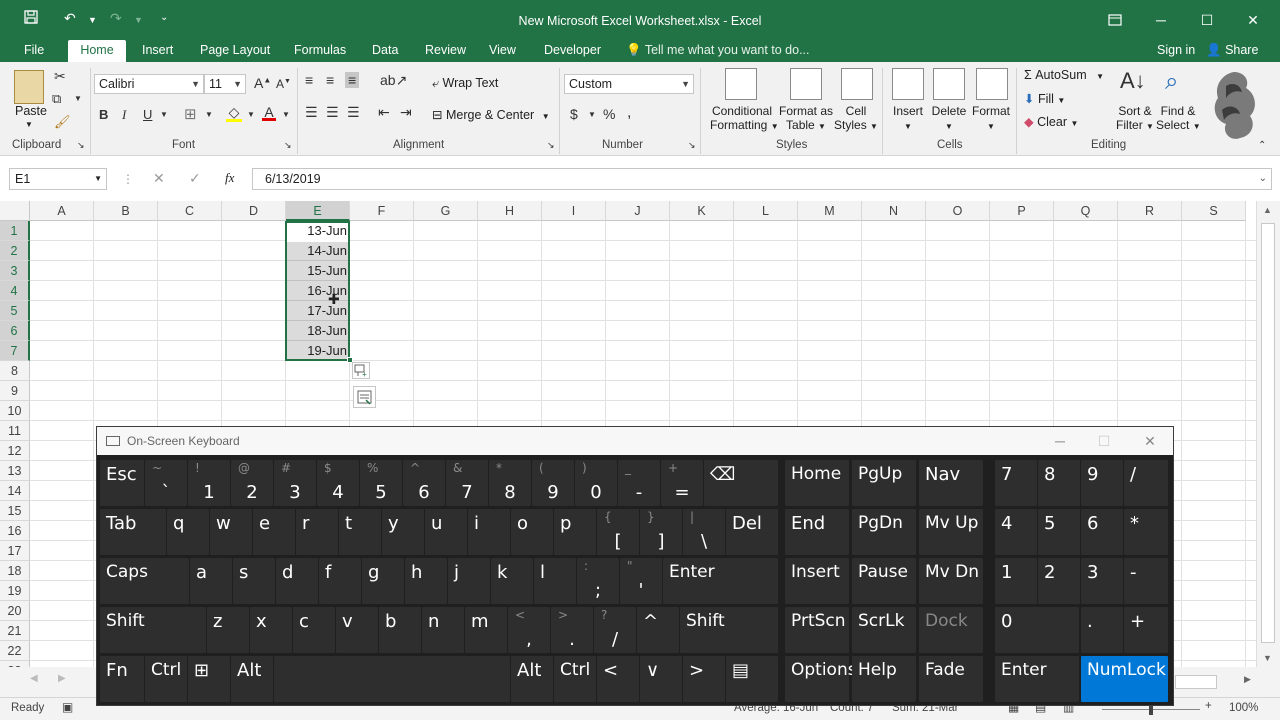 The image size is (1280, 720). What do you see at coordinates (512, 581) in the screenshot?
I see `osk-key-k: k` at bounding box center [512, 581].